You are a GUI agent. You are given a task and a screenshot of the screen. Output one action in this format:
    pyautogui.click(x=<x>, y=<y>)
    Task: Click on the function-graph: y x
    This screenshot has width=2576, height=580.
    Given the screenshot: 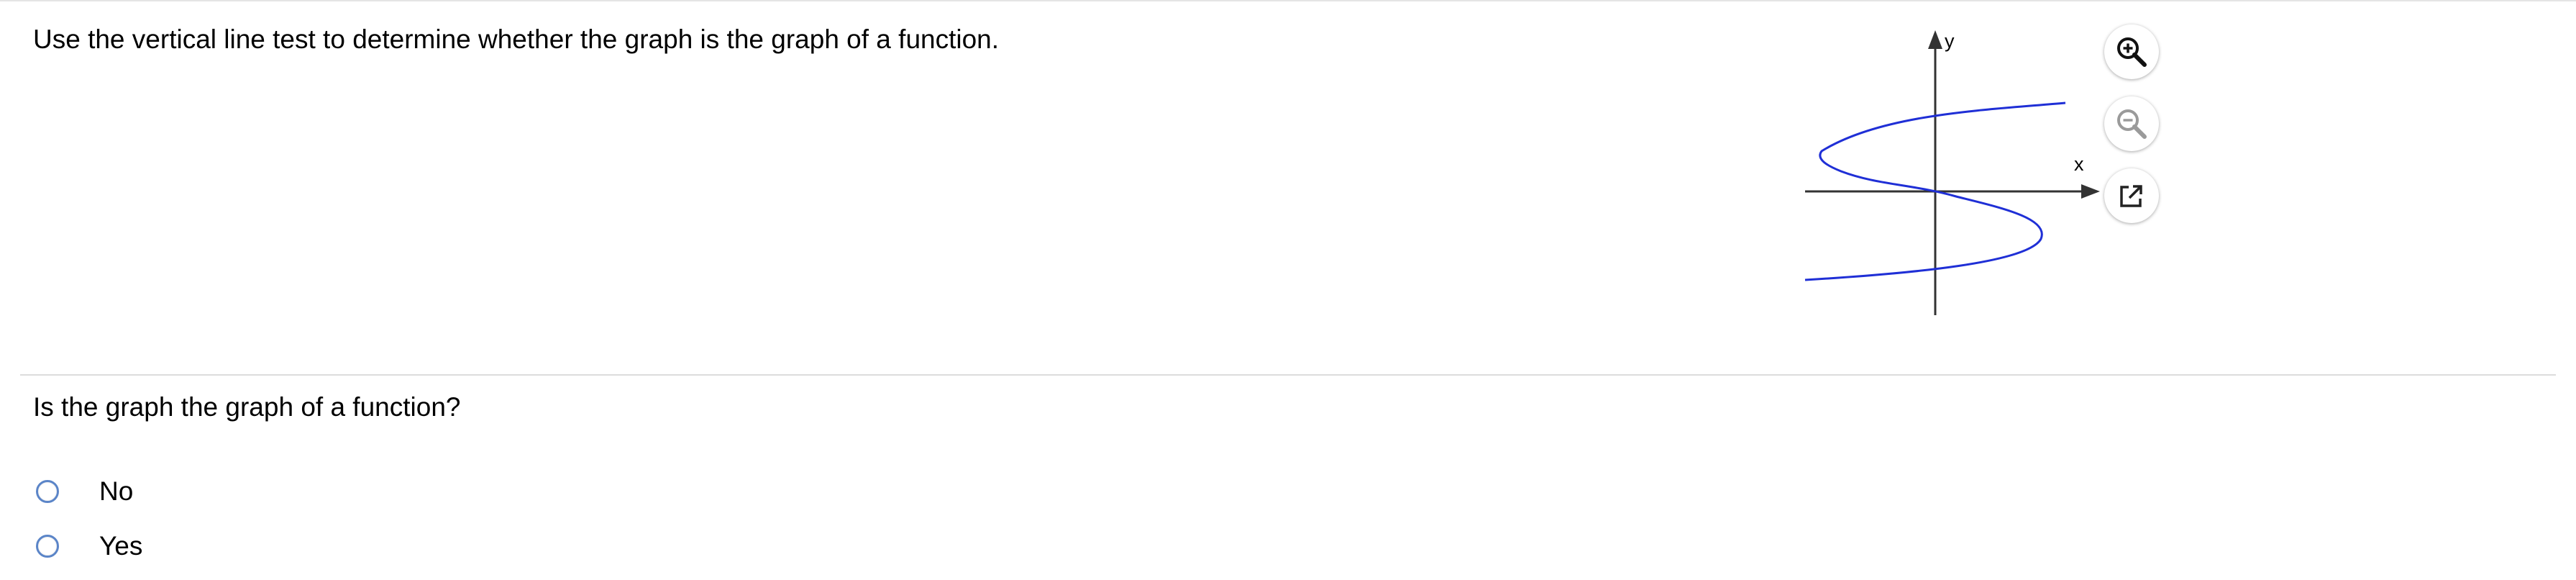 What is the action you would take?
    pyautogui.click(x=1952, y=172)
    